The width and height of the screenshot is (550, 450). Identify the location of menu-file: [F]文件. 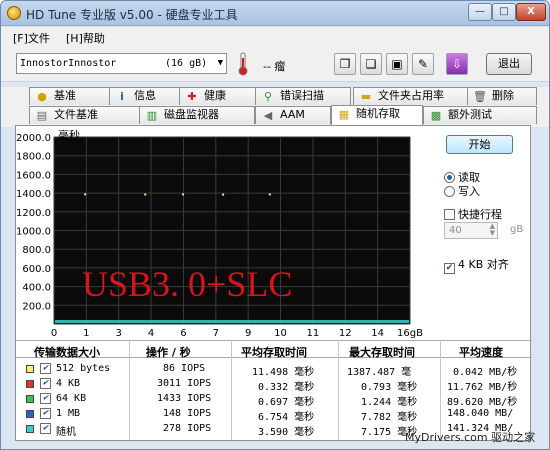
(31, 38).